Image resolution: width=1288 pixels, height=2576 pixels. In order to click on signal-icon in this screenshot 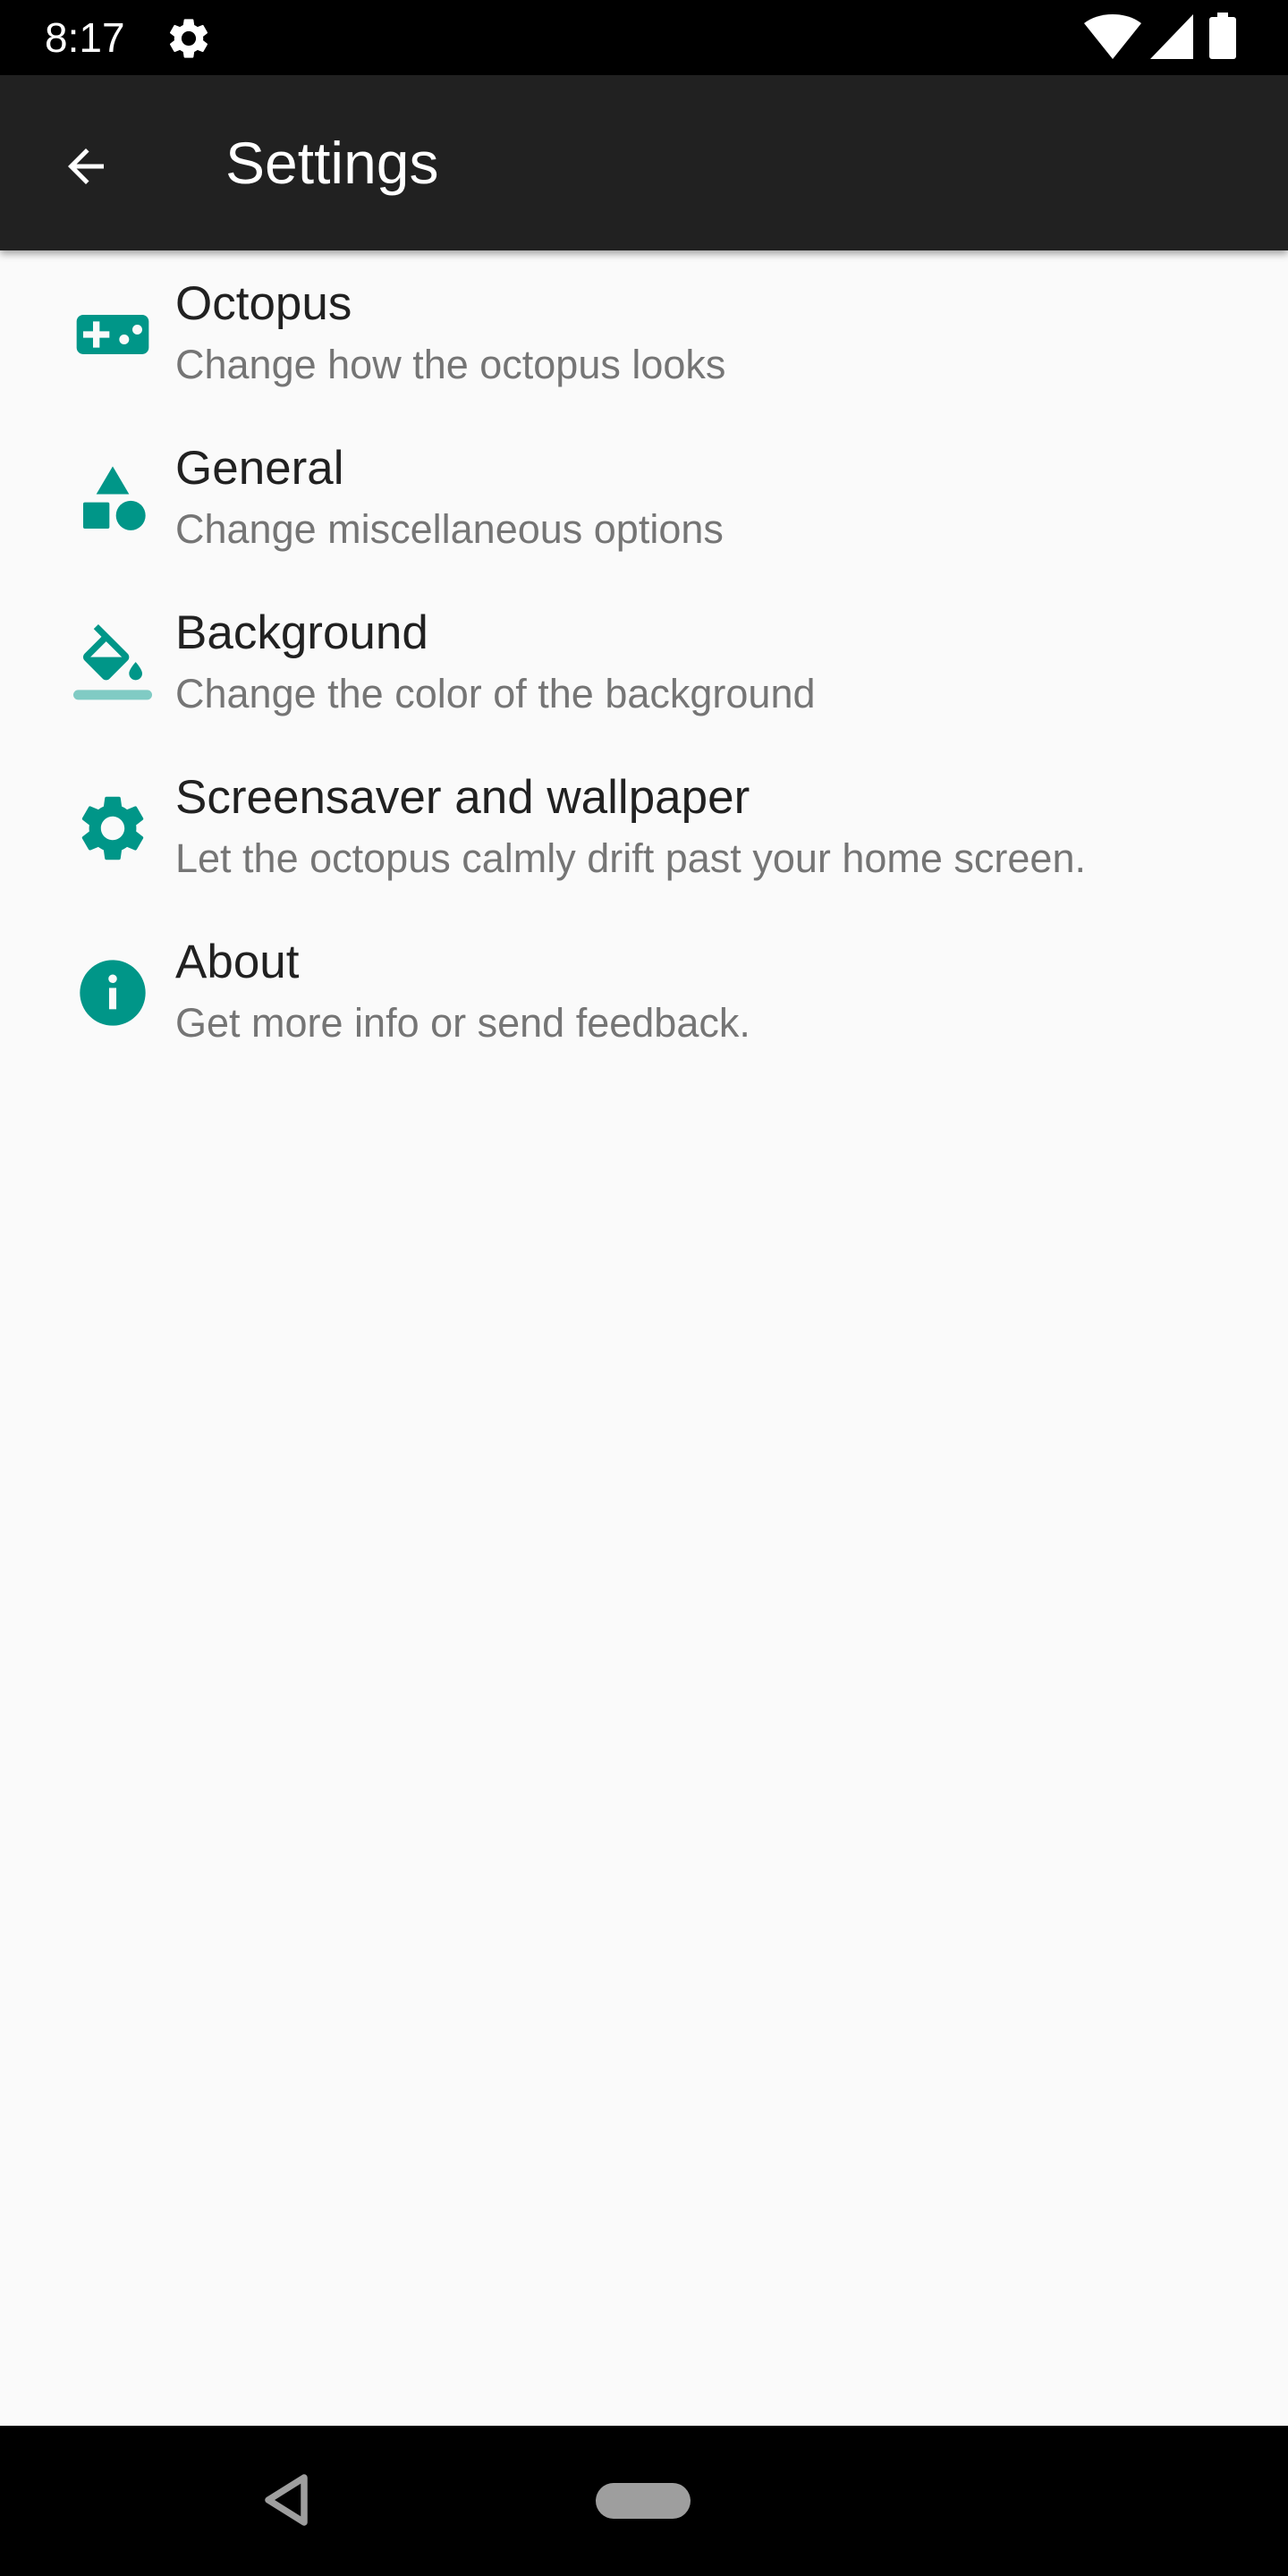, I will do `click(1171, 36)`.